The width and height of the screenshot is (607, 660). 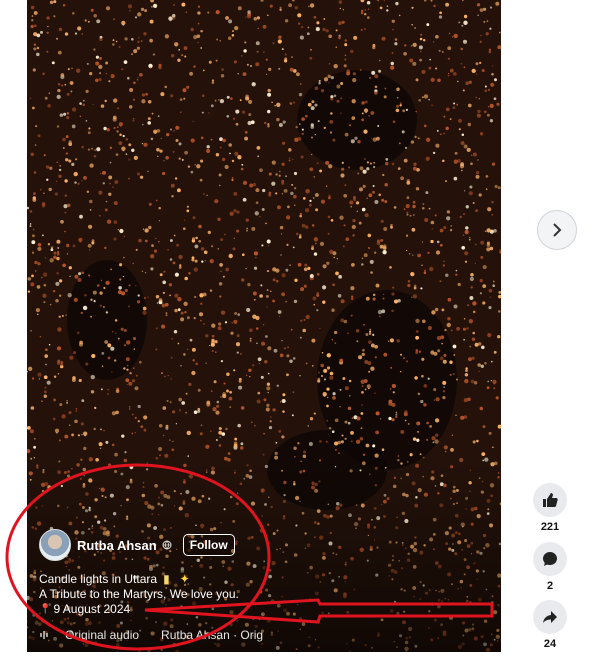 What do you see at coordinates (92, 609) in the screenshot?
I see `post-date: 9 August 2024` at bounding box center [92, 609].